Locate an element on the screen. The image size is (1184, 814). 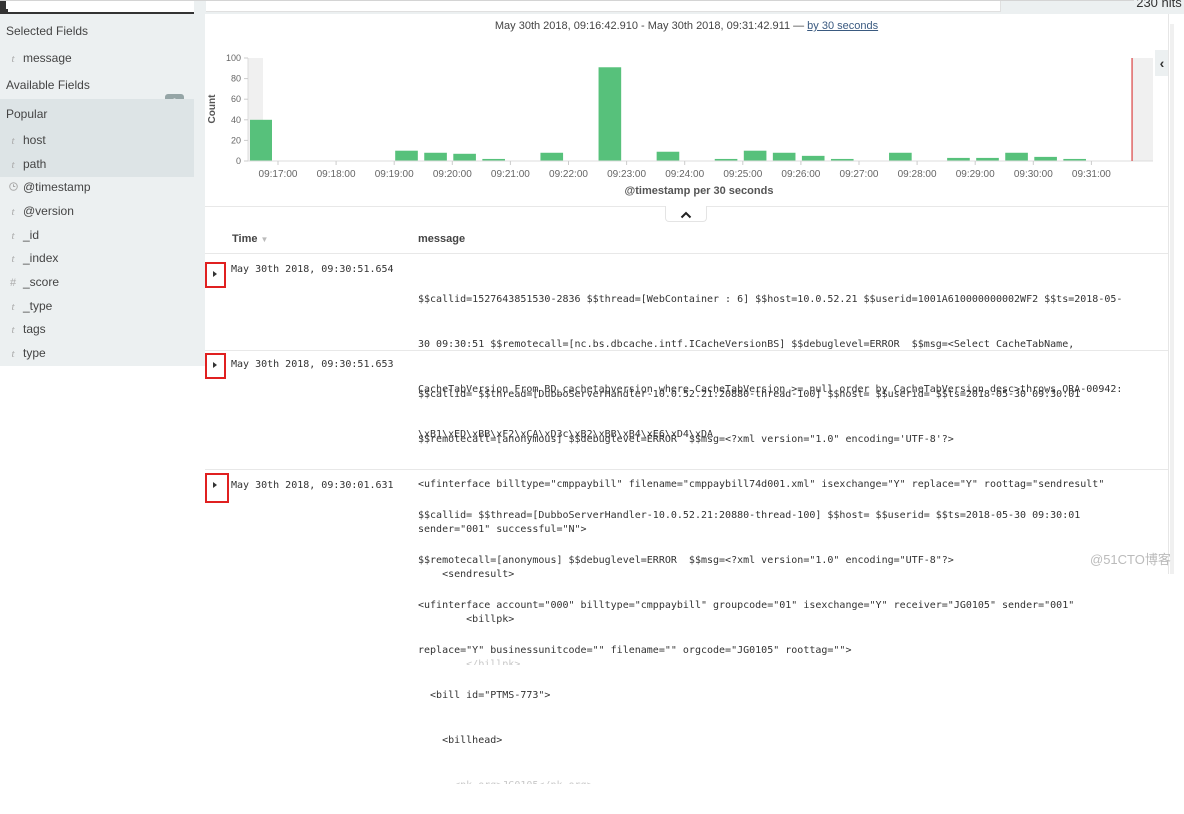
selected-fields-heading: Selected Fields is located at coordinates (47, 31).